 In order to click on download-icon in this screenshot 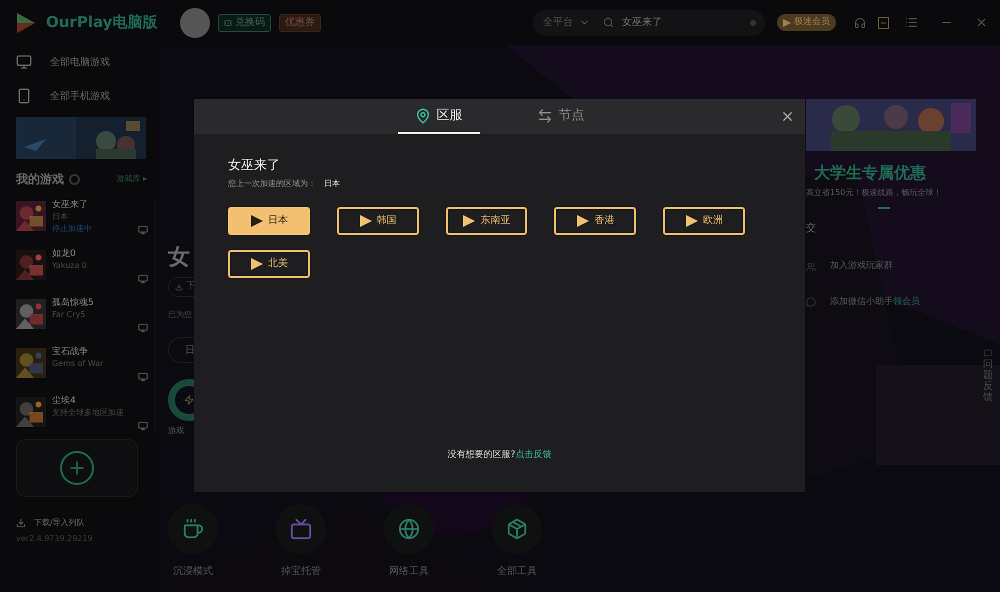, I will do `click(21, 523)`.